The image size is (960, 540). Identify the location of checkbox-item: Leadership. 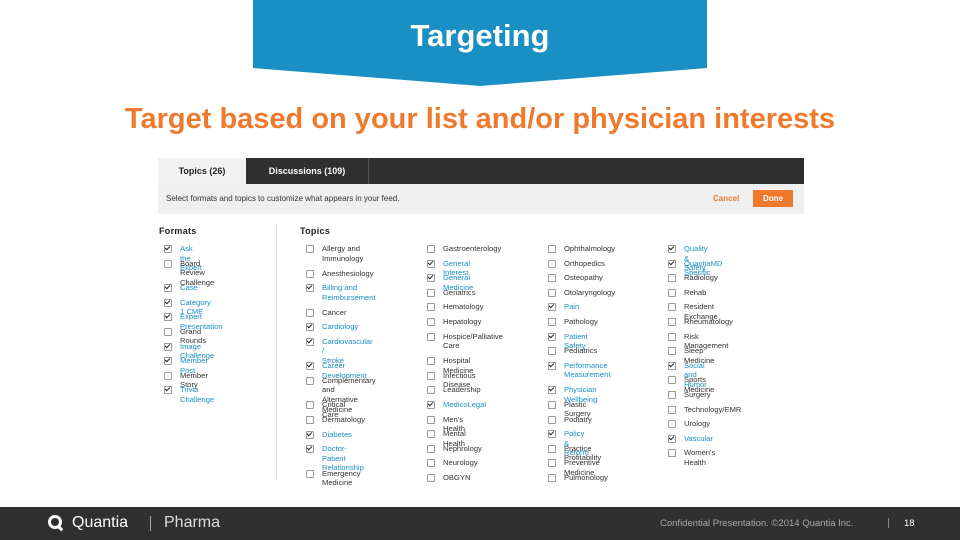
(454, 390).